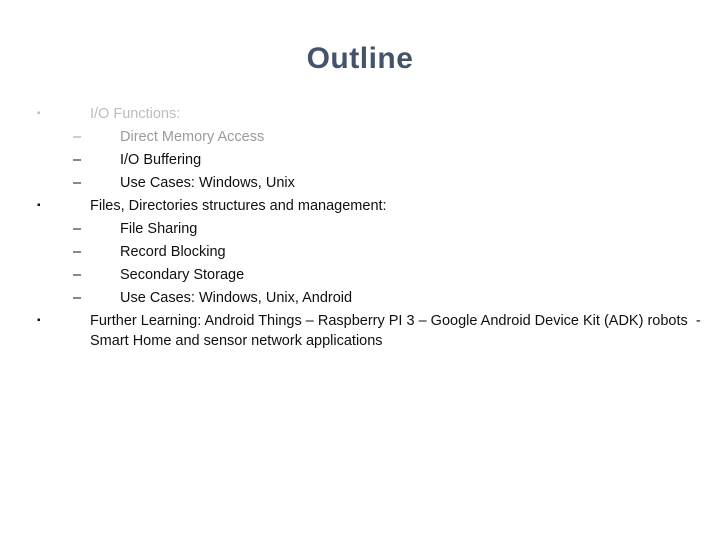 This screenshot has height=540, width=720. Describe the element at coordinates (159, 229) in the screenshot. I see `outline-item-label: File Sharing` at that location.